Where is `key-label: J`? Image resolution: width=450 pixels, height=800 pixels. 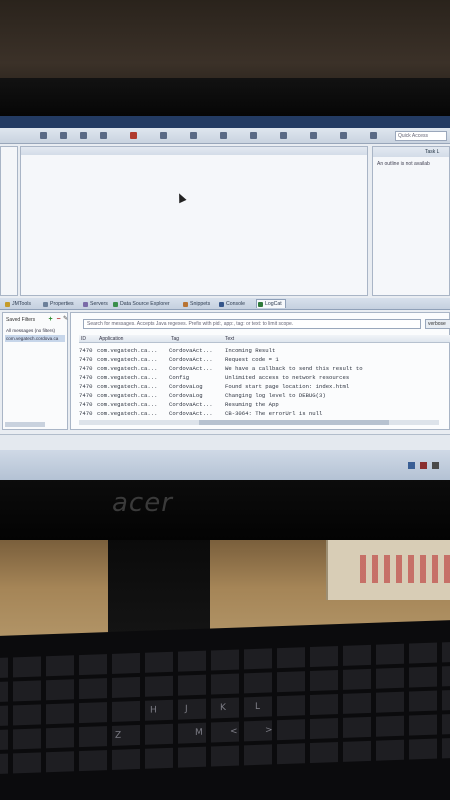 key-label: J is located at coordinates (186, 709).